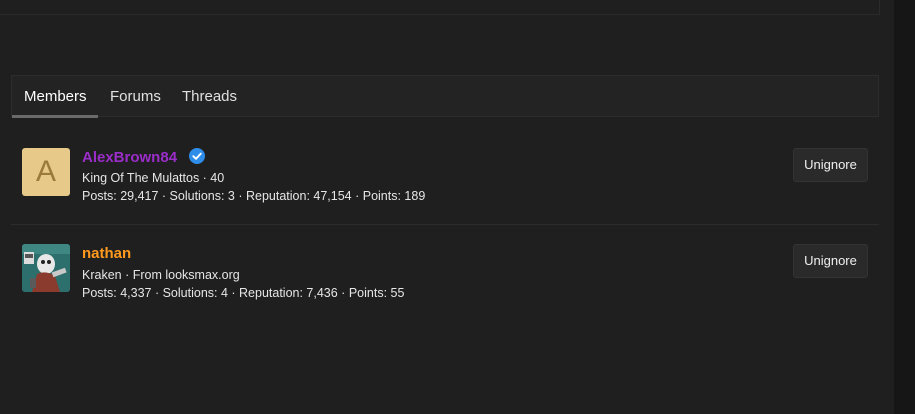 The image size is (915, 414). I want to click on scrollbar-track, so click(904, 207).